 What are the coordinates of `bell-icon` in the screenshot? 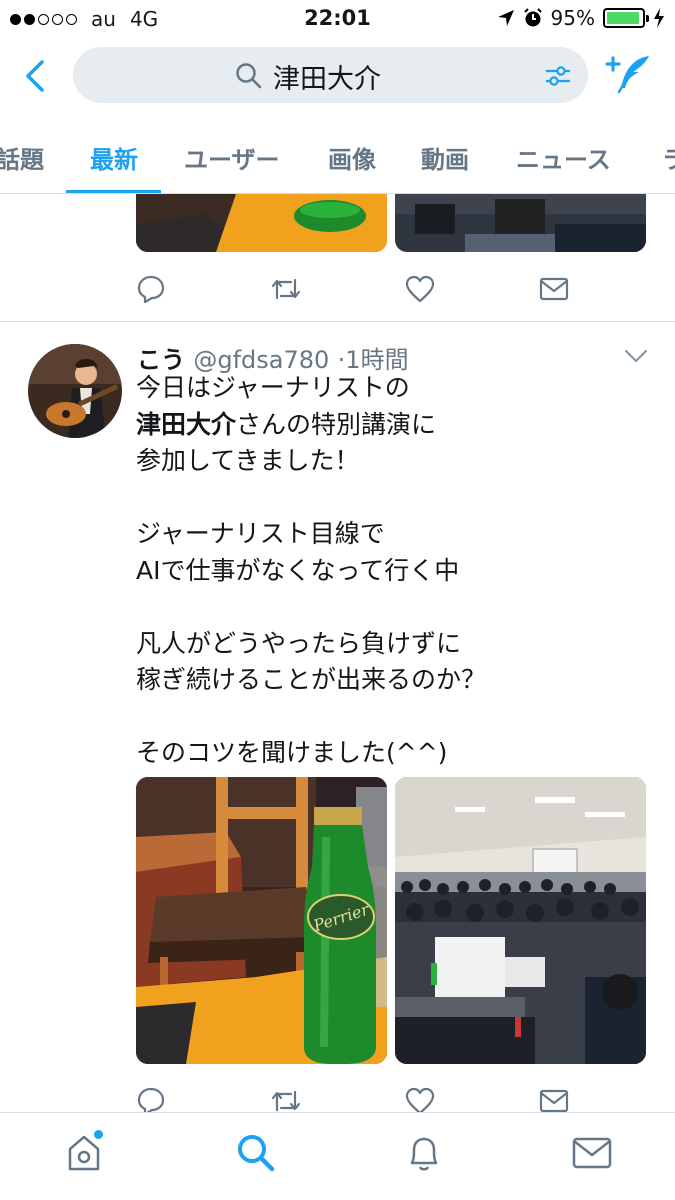 It's located at (424, 1153).